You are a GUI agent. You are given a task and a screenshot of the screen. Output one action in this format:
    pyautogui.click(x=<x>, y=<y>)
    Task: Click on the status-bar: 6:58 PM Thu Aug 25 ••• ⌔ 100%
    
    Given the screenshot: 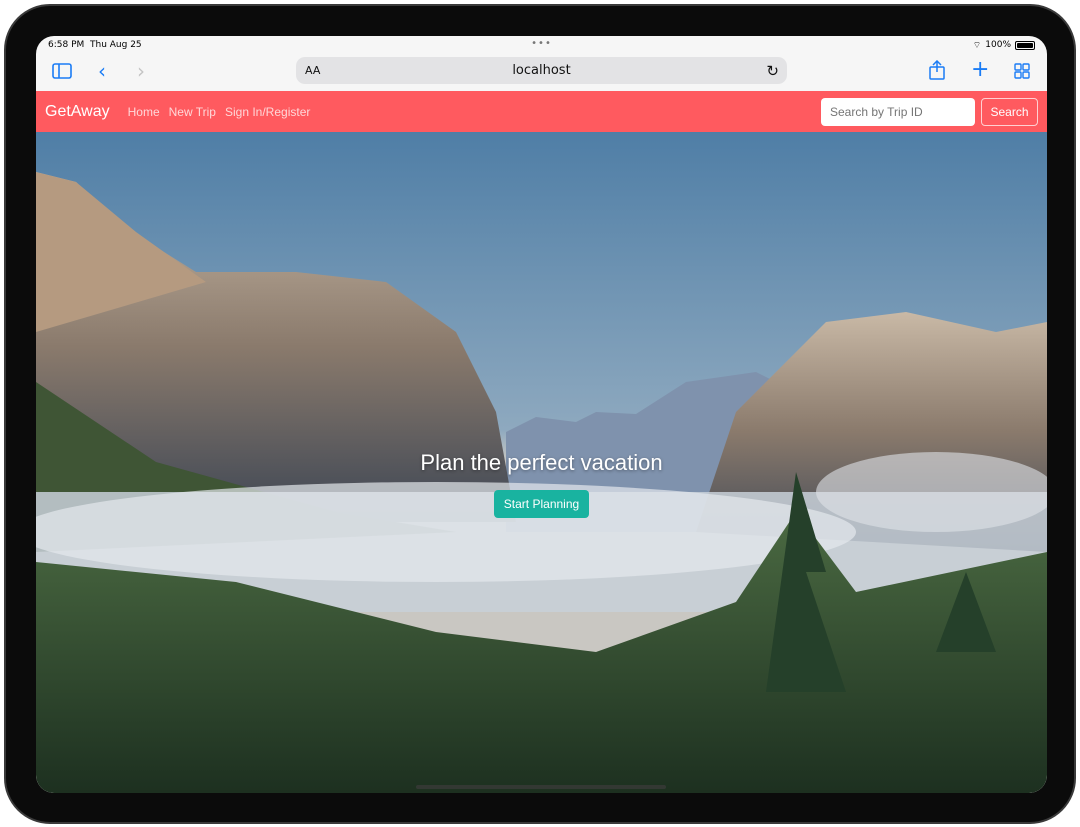 What is the action you would take?
    pyautogui.click(x=541, y=45)
    